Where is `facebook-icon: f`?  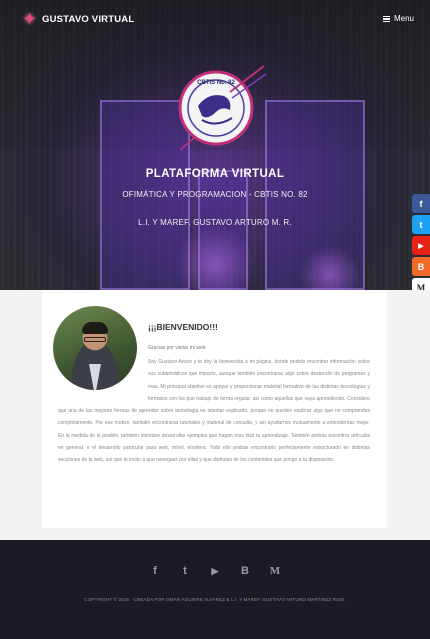 facebook-icon: f is located at coordinates (421, 203).